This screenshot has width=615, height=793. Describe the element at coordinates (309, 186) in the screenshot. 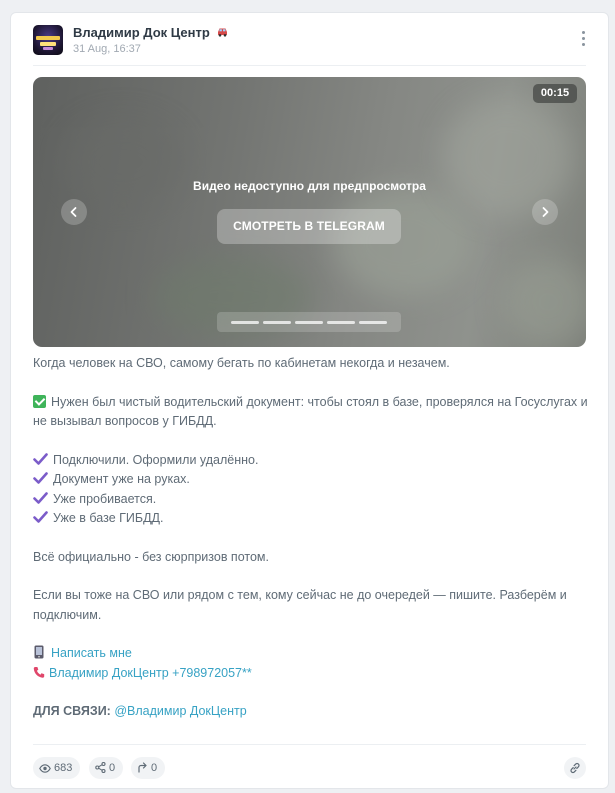

I see `video-unavailable-text: Видео недоступно для предпросмотра` at that location.